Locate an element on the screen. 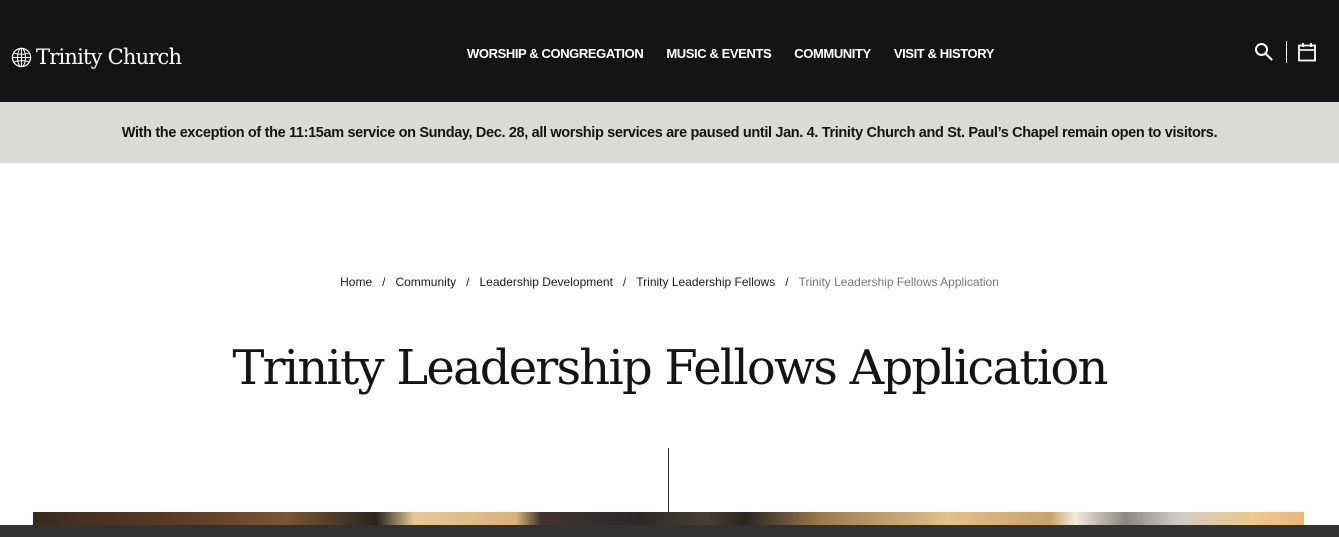 The image size is (1339, 537). logo-text: Trinity Church is located at coordinates (109, 57).